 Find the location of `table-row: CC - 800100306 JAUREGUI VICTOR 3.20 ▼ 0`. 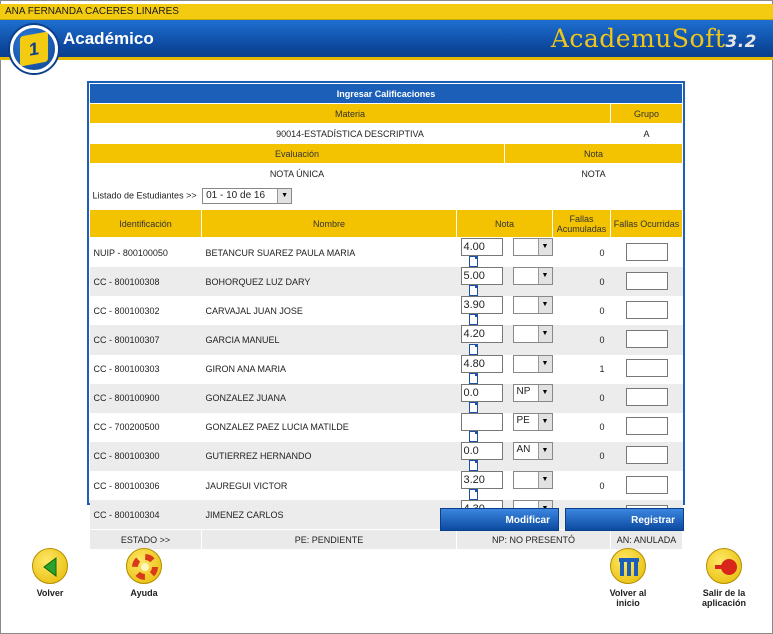

table-row: CC - 800100306 JAUREGUI VICTOR 3.20 ▼ 0 is located at coordinates (386, 486).